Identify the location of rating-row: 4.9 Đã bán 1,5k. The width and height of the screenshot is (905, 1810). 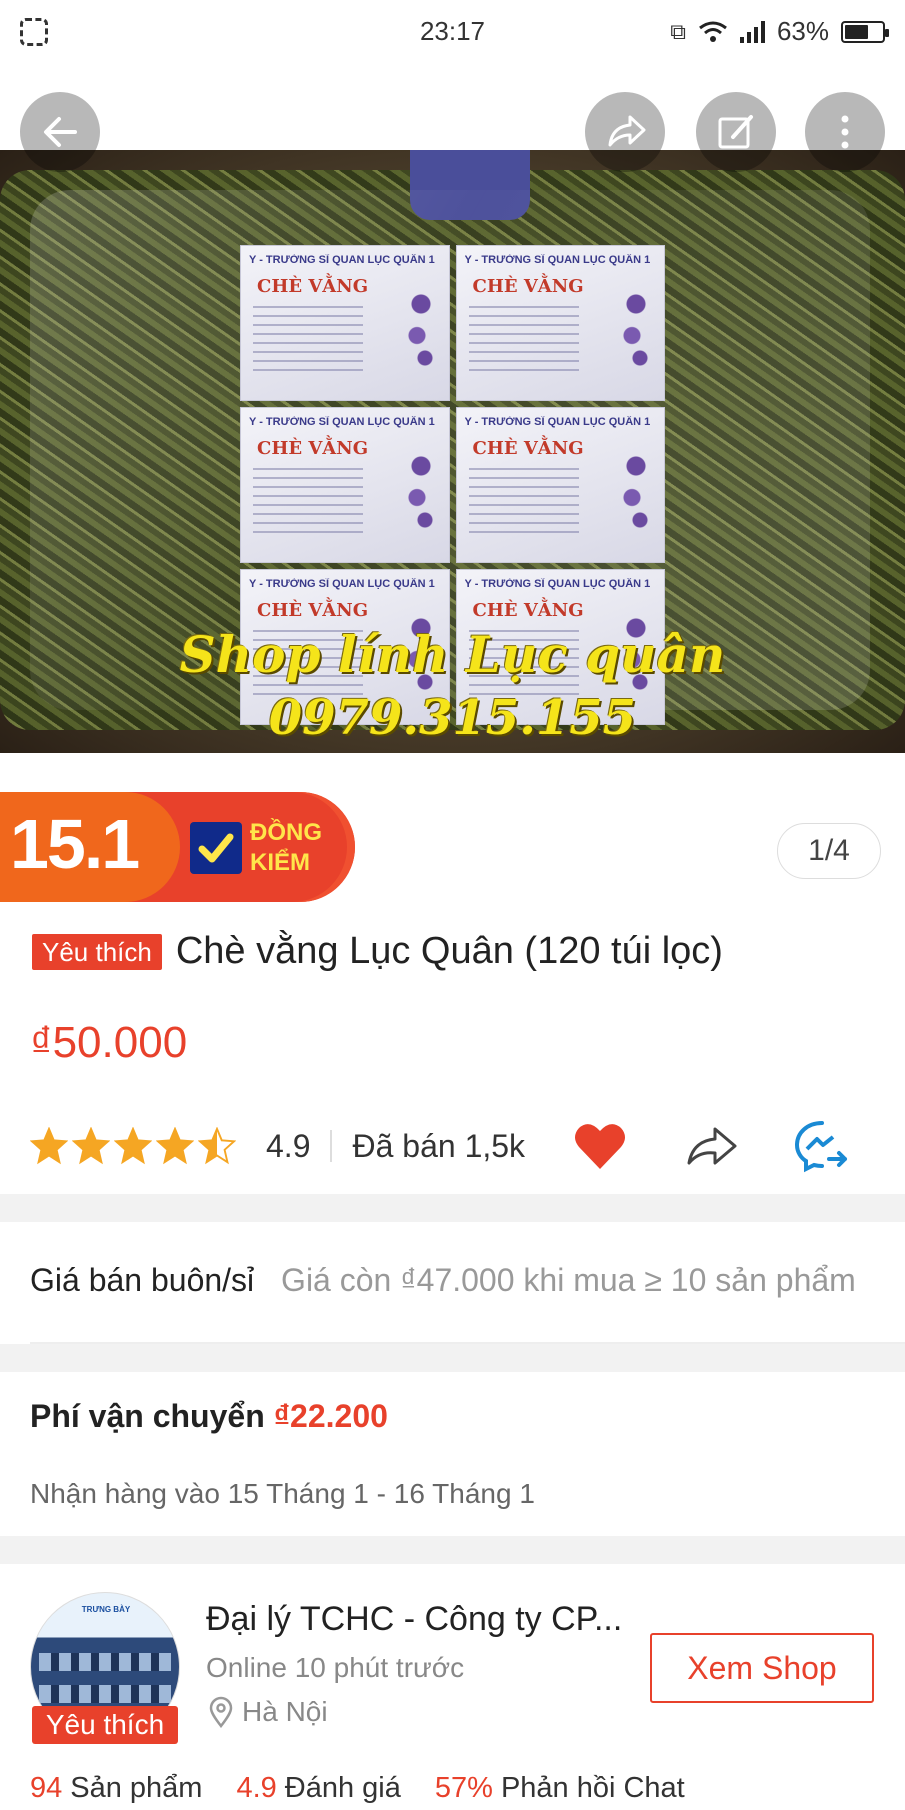
(455, 1146).